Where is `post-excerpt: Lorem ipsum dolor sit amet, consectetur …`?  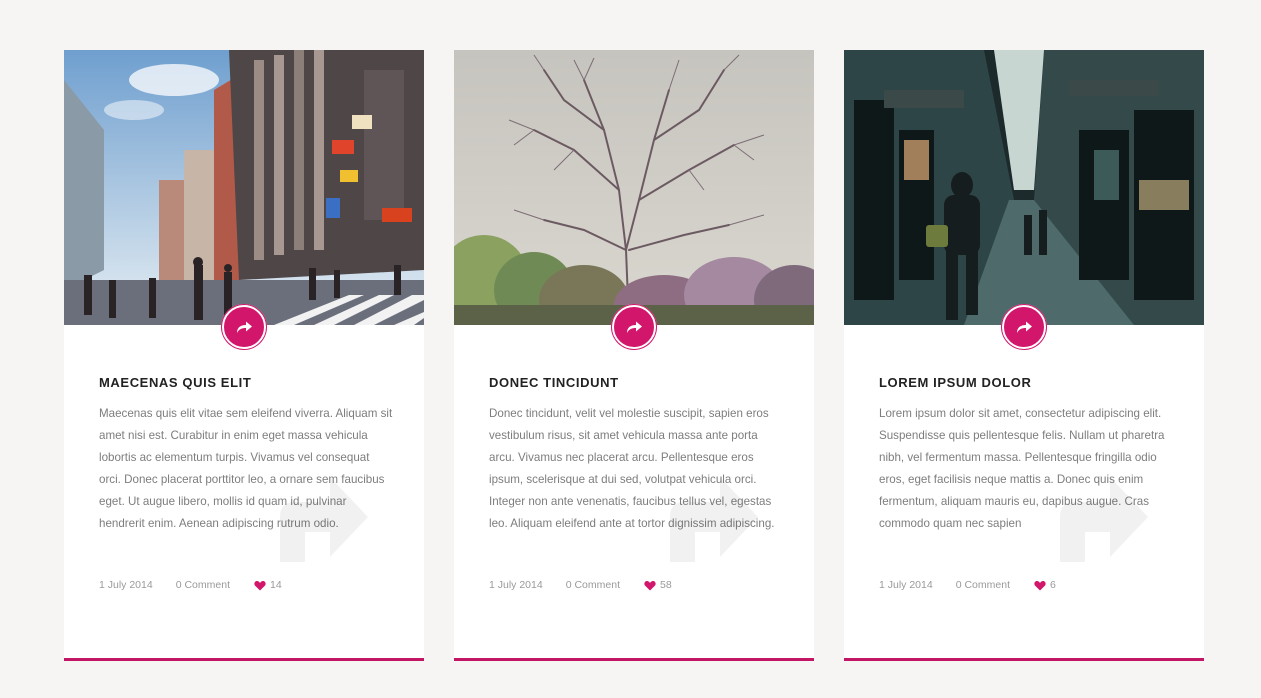 post-excerpt: Lorem ipsum dolor sit amet, consectetur … is located at coordinates (1022, 468).